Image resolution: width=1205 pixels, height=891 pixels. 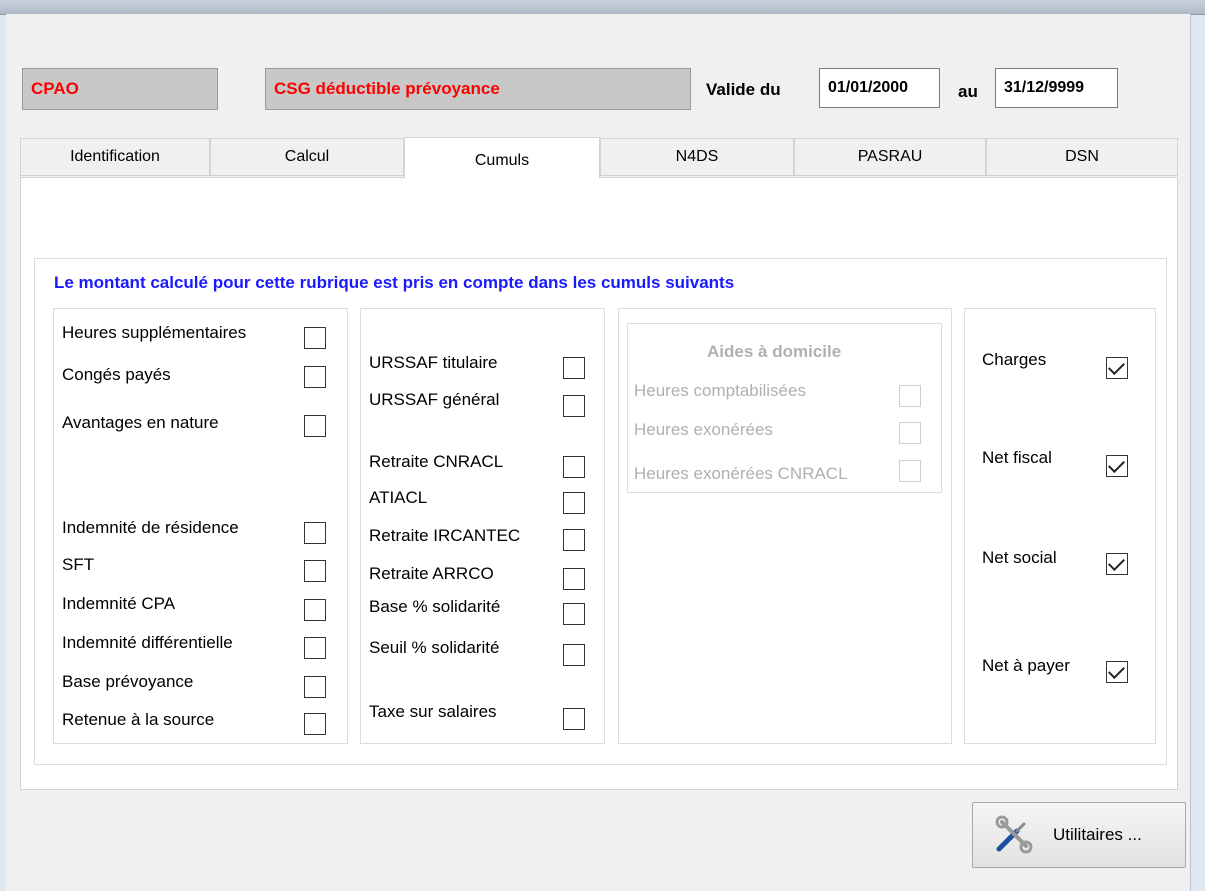 I want to click on tab-identification: Identification, so click(x=115, y=157).